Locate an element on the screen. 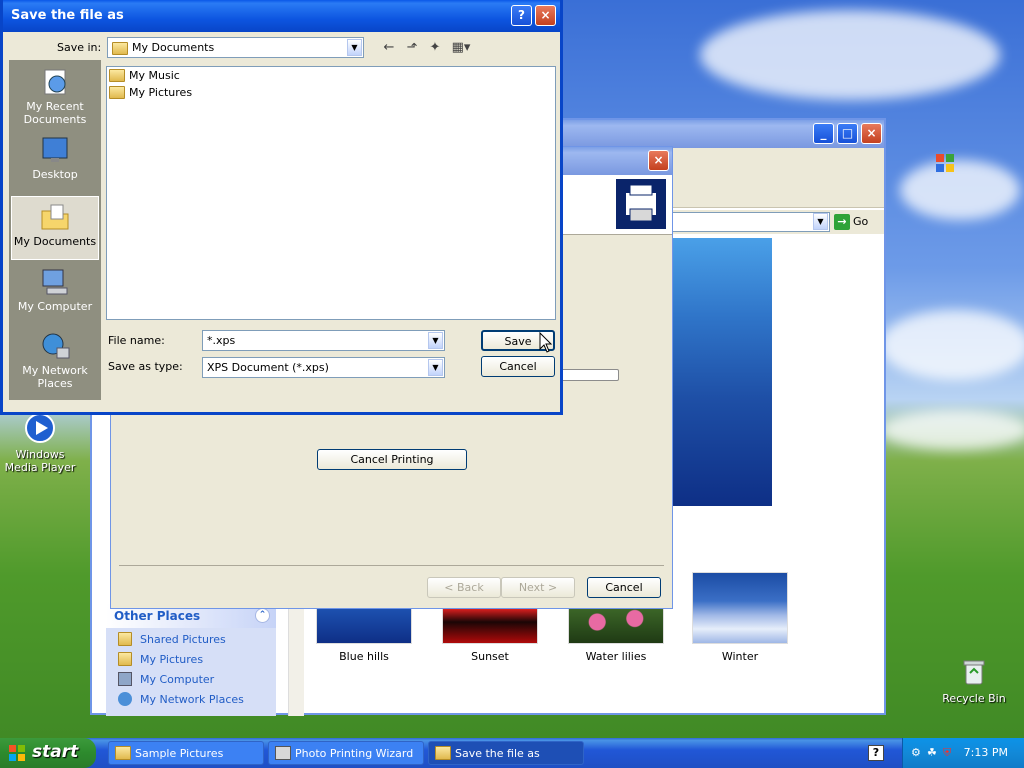  thumbnail-caption: Sunset is located at coordinates (490, 656).